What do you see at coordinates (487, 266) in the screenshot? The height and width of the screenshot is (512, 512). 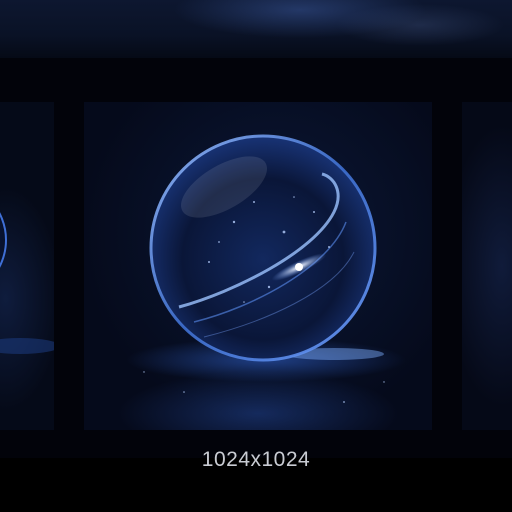 I see `next-image-thumbnail` at bounding box center [487, 266].